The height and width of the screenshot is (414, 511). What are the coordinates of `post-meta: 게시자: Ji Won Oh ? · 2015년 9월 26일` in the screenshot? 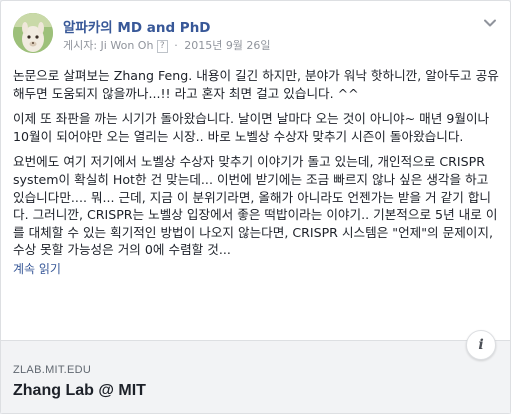 It's located at (167, 45).